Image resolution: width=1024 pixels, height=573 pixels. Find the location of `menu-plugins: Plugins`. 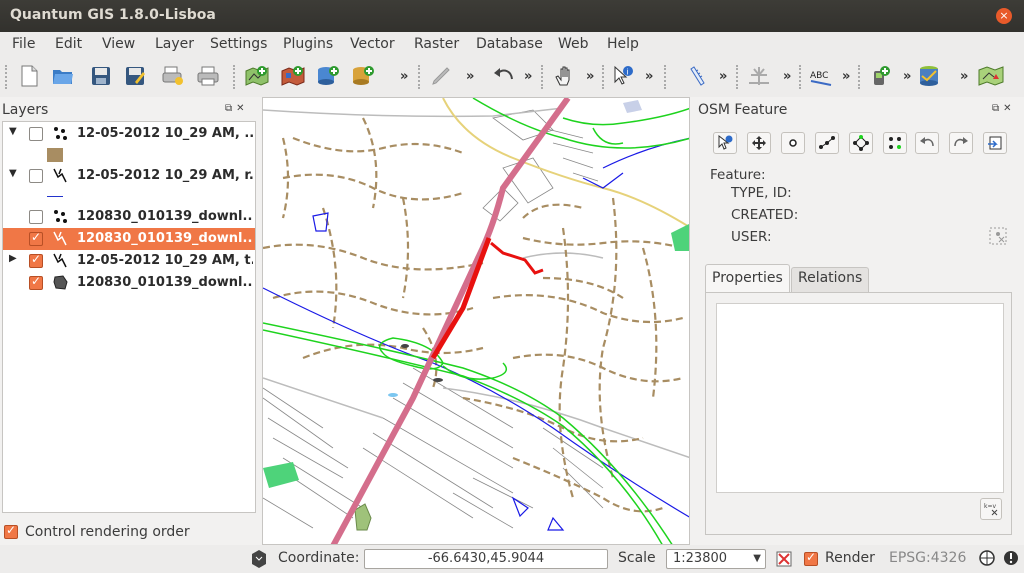

menu-plugins: Plugins is located at coordinates (308, 44).